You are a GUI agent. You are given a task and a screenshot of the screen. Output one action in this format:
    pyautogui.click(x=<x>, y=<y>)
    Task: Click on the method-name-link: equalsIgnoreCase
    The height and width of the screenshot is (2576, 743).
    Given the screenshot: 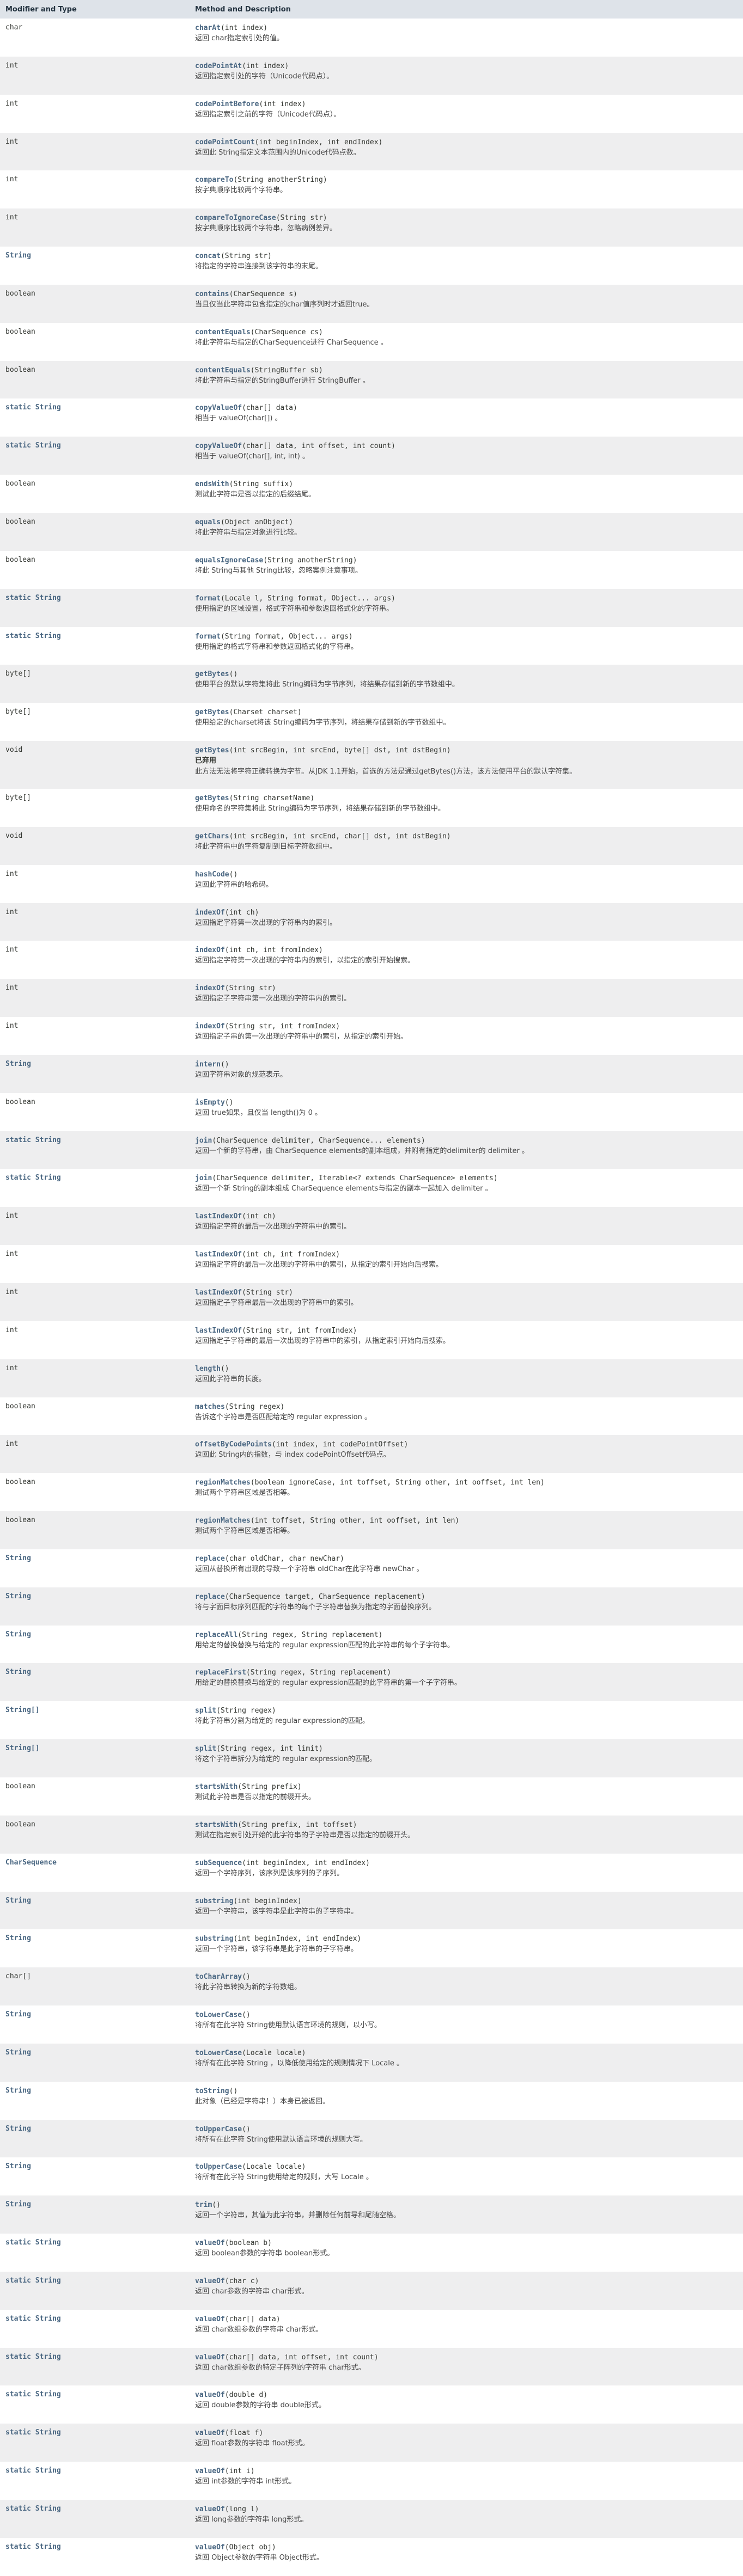 What is the action you would take?
    pyautogui.click(x=229, y=560)
    